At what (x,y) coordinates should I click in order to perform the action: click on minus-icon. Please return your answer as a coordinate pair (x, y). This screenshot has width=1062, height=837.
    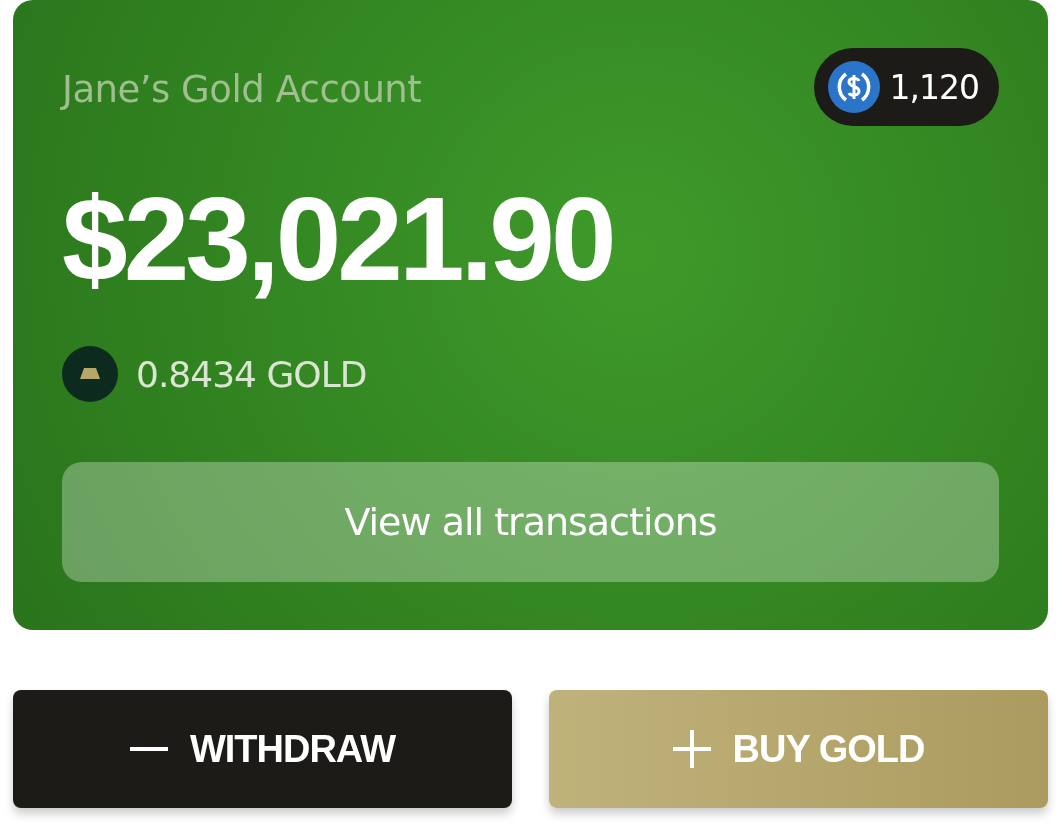
    Looking at the image, I should click on (148, 749).